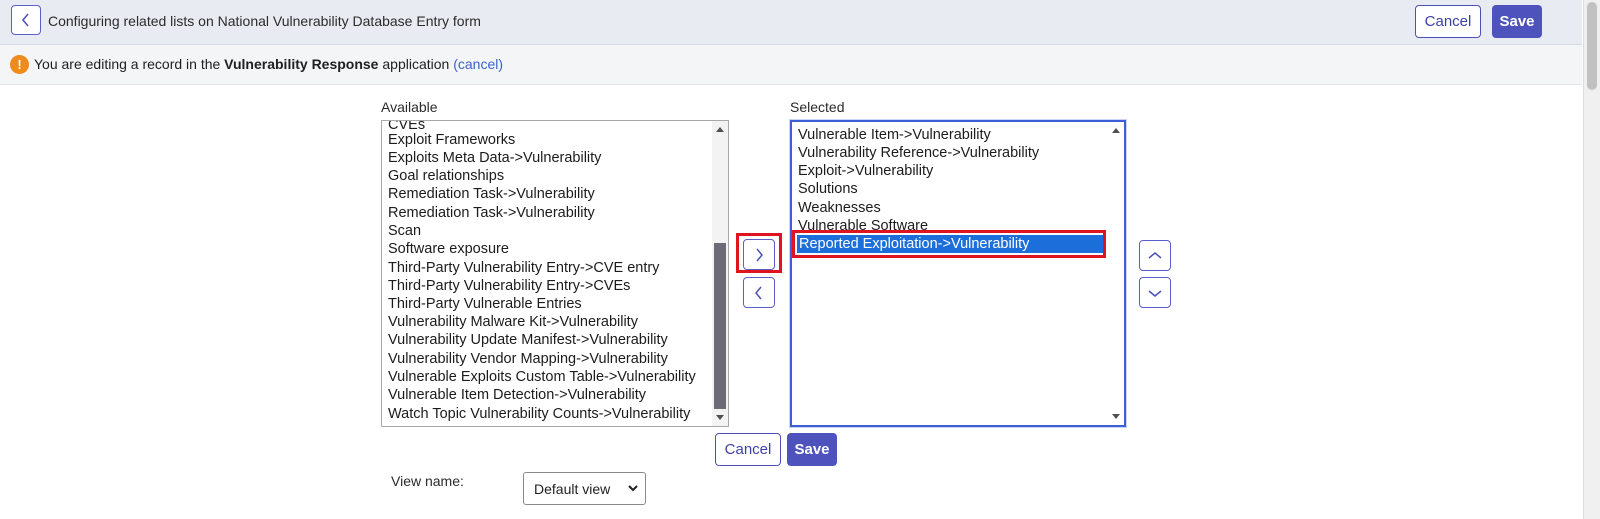 Image resolution: width=1600 pixels, height=519 pixels. I want to click on notice-prefix: You are editing a record in the, so click(127, 64).